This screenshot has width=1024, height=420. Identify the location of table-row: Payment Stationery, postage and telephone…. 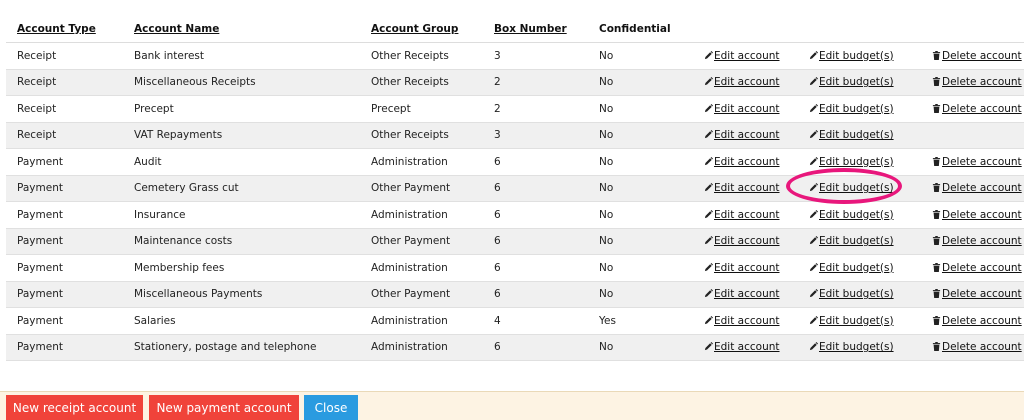
(515, 347).